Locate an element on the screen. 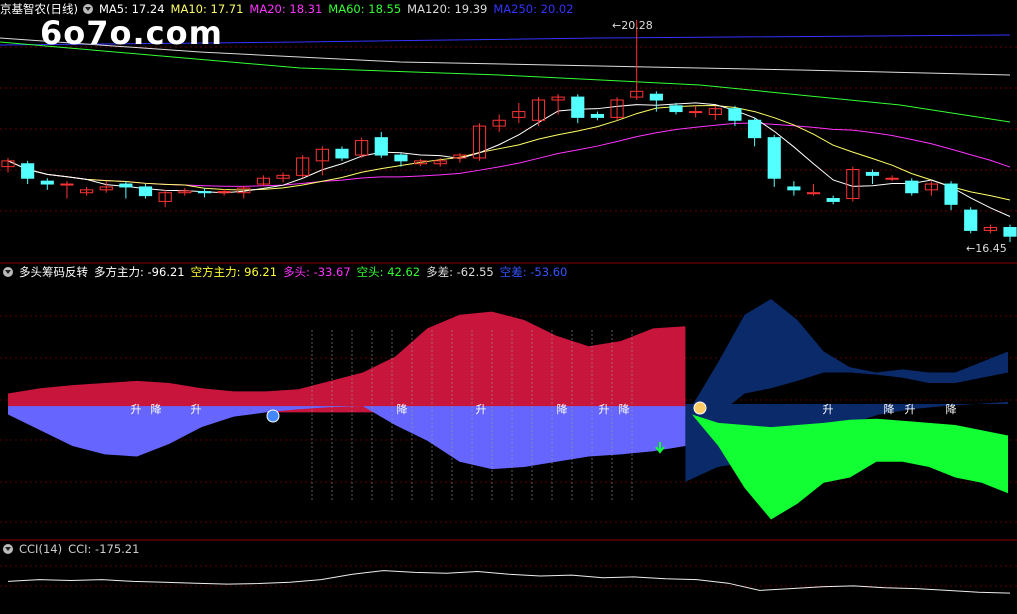 The image size is (1017, 614). panel3-title: CCI(14) is located at coordinates (41, 549).